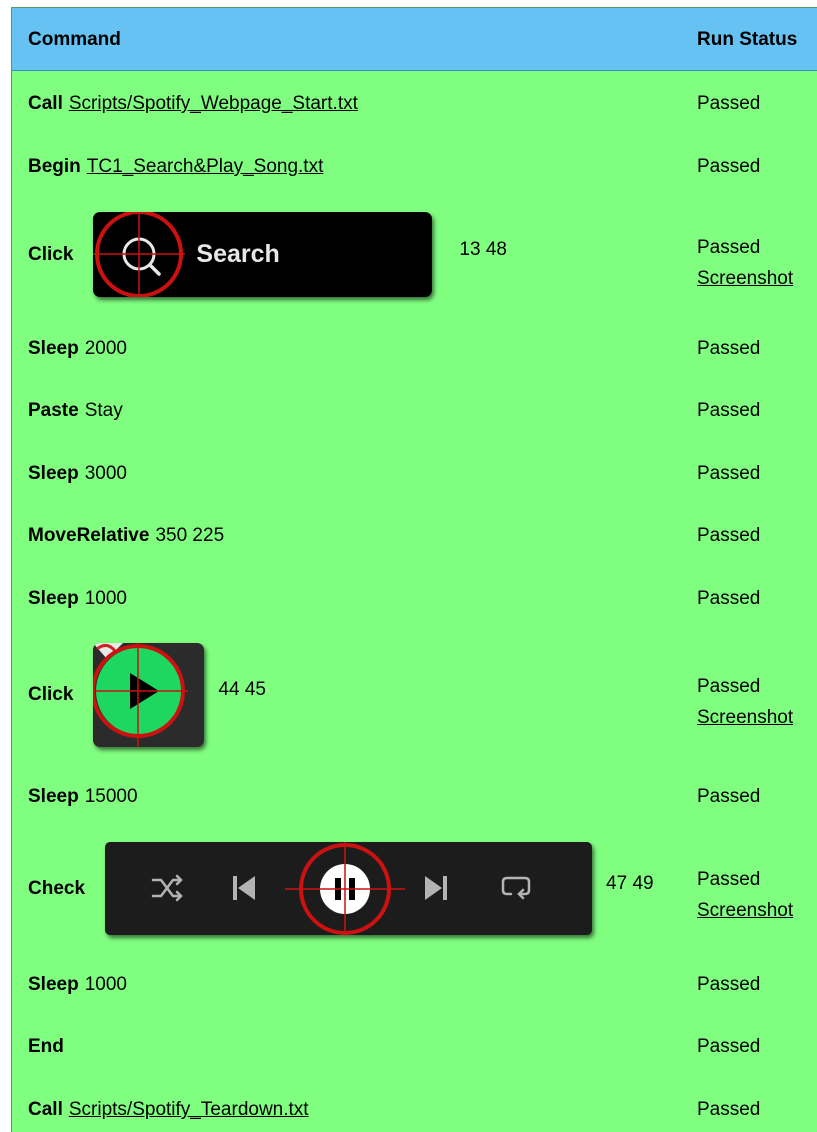 The height and width of the screenshot is (1132, 817). Describe the element at coordinates (747, 39) in the screenshot. I see `header-run-status: Run Status` at that location.